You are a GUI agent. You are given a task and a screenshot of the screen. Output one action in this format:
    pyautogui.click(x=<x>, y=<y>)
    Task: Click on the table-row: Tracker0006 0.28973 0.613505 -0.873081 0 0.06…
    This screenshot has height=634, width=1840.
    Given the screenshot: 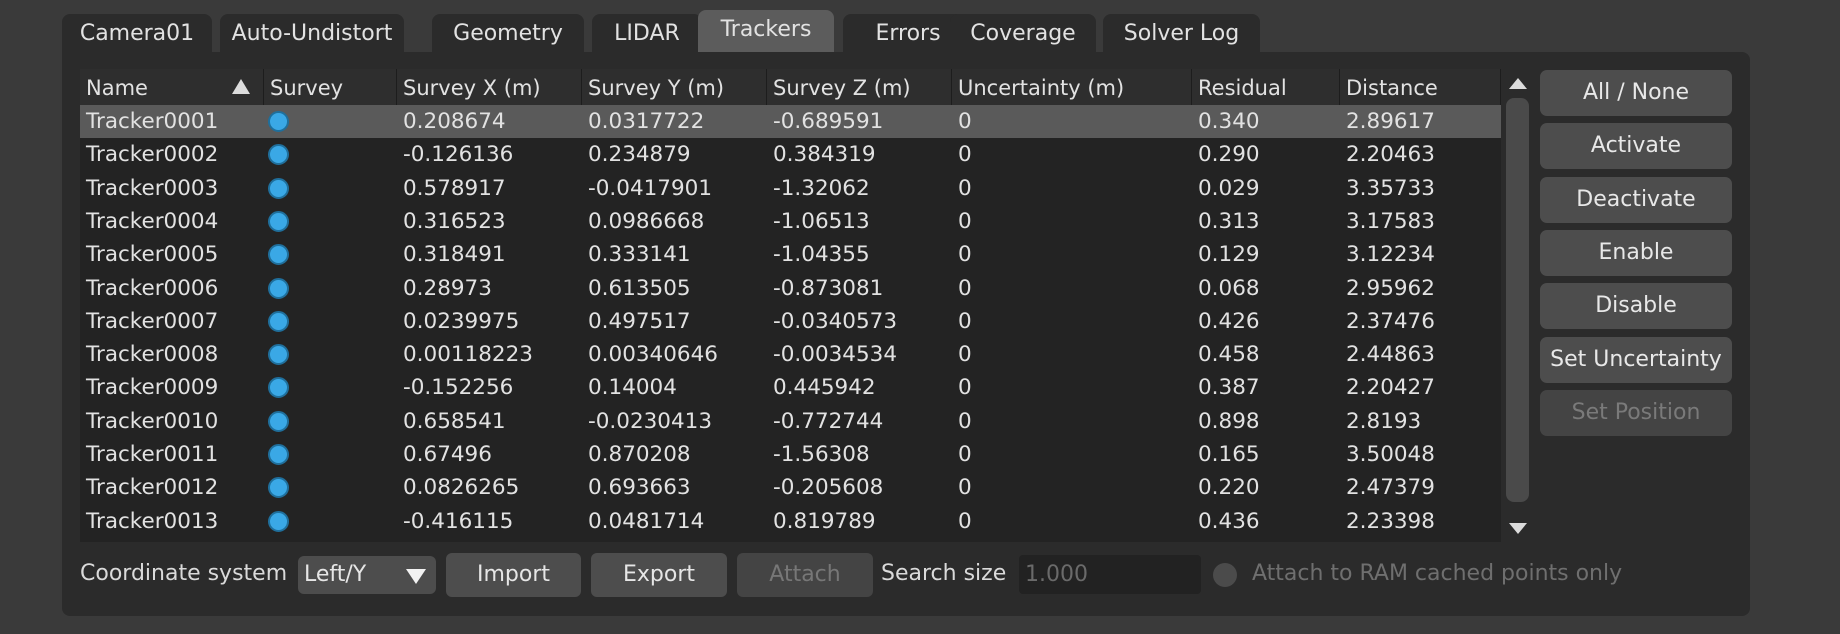 What is the action you would take?
    pyautogui.click(x=790, y=288)
    